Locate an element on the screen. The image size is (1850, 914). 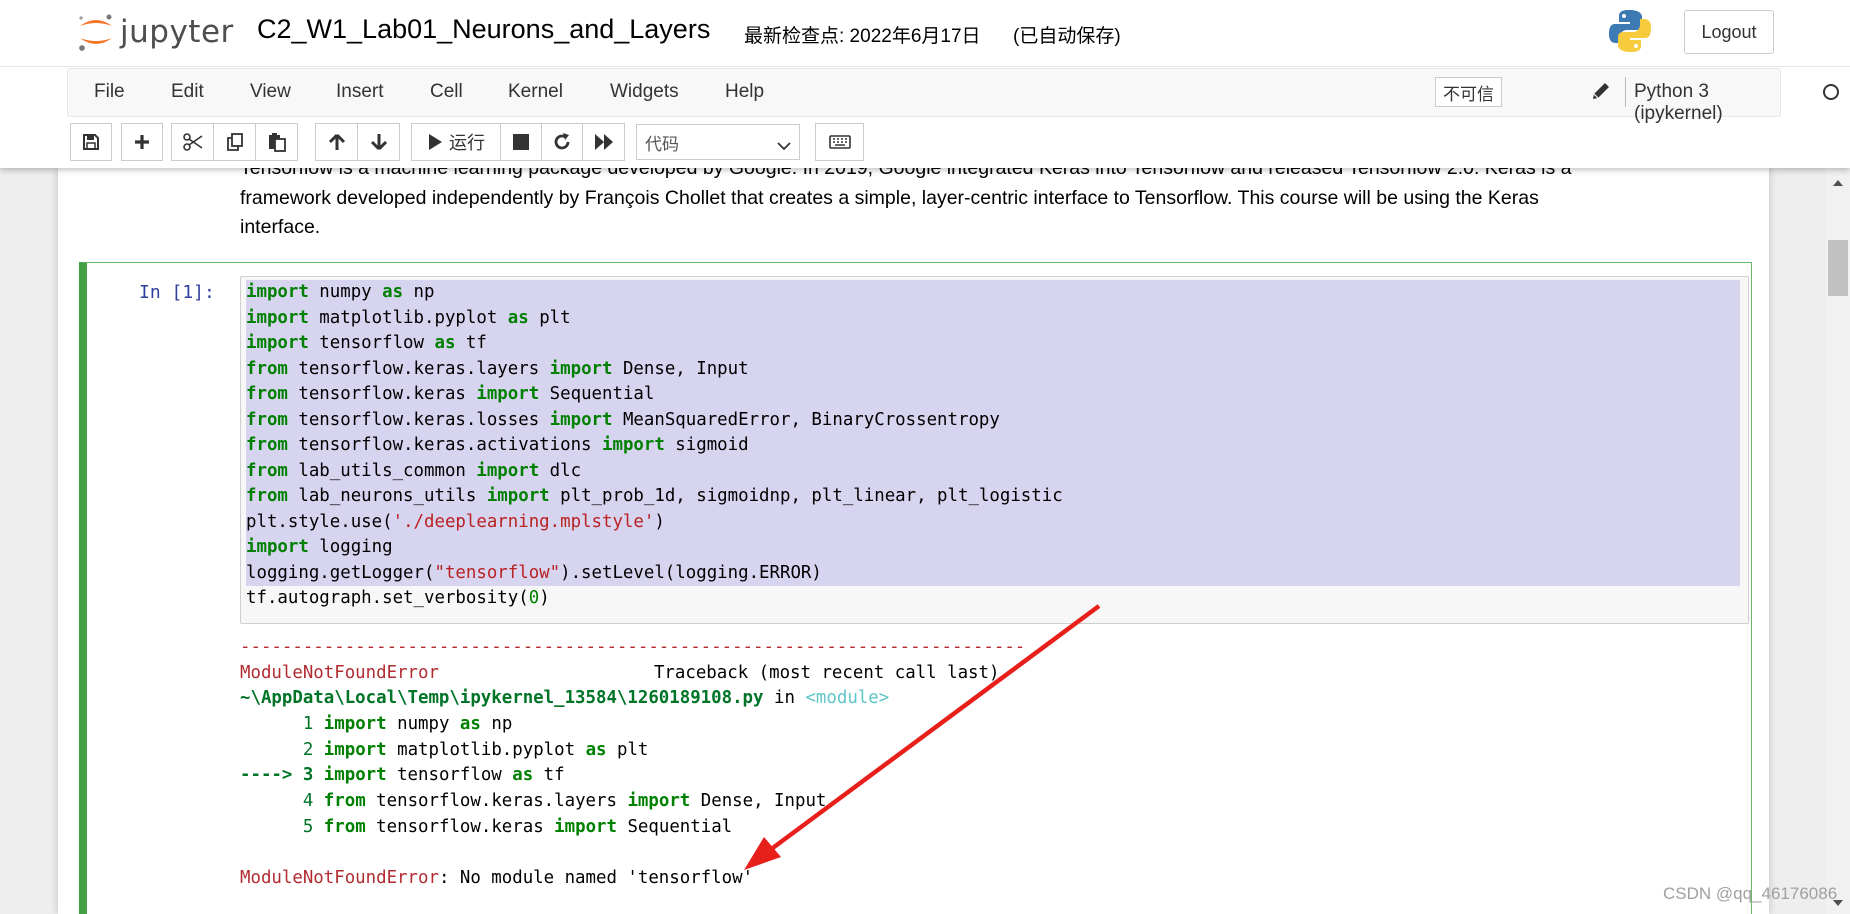
final-error-name: ModuleNotFoundError is located at coordinates (339, 878).